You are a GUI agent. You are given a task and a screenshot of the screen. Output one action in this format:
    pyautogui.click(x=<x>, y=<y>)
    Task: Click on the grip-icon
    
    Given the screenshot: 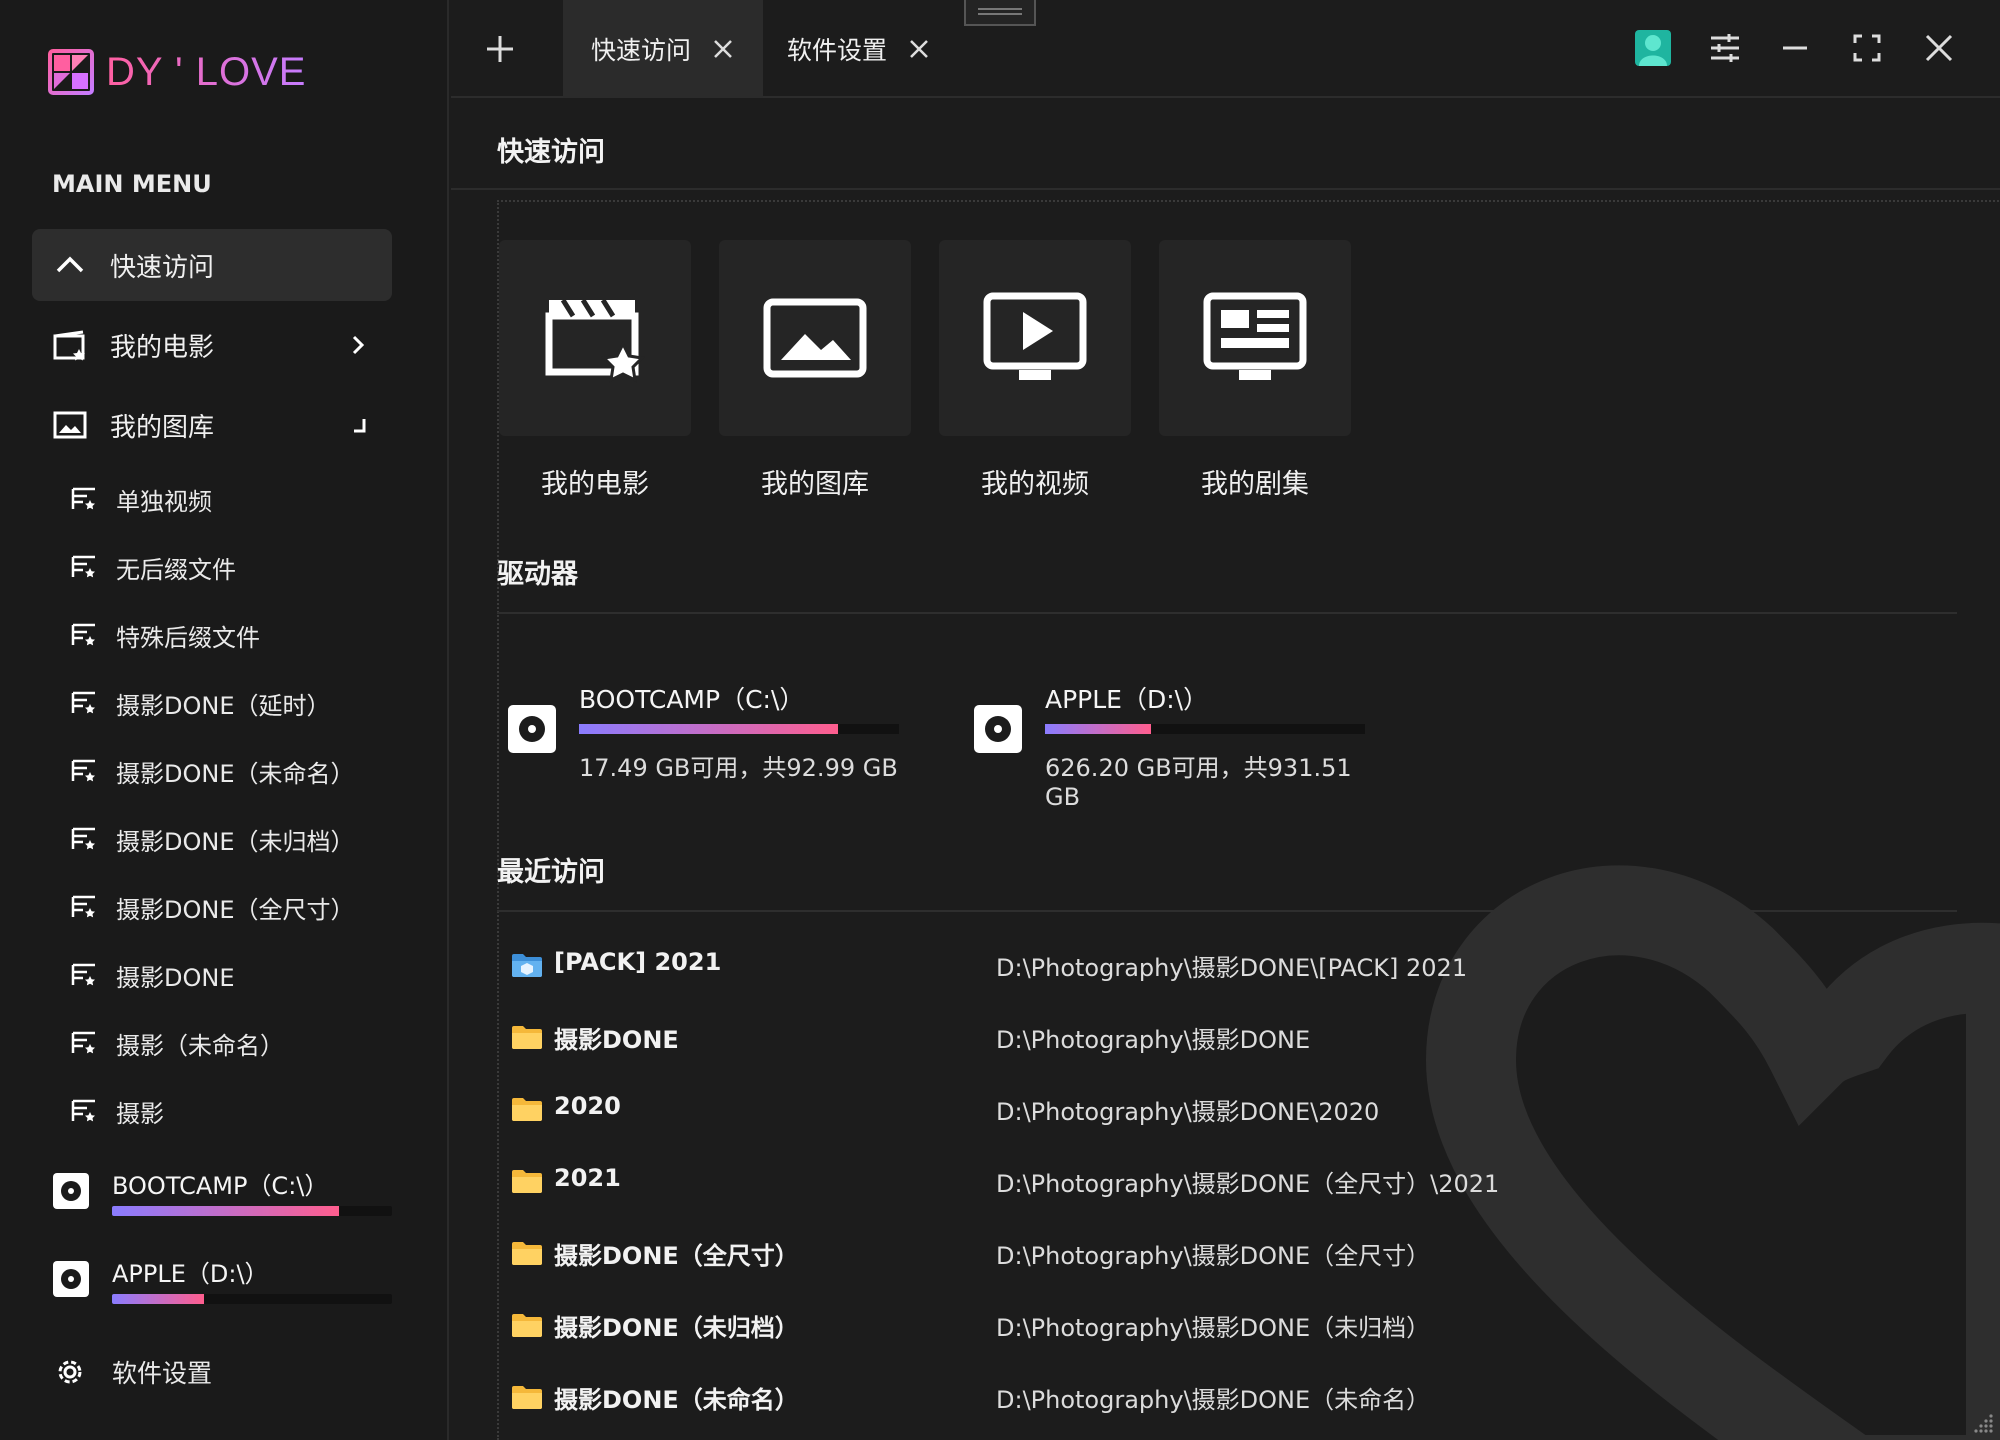 What is the action you would take?
    pyautogui.click(x=1000, y=11)
    